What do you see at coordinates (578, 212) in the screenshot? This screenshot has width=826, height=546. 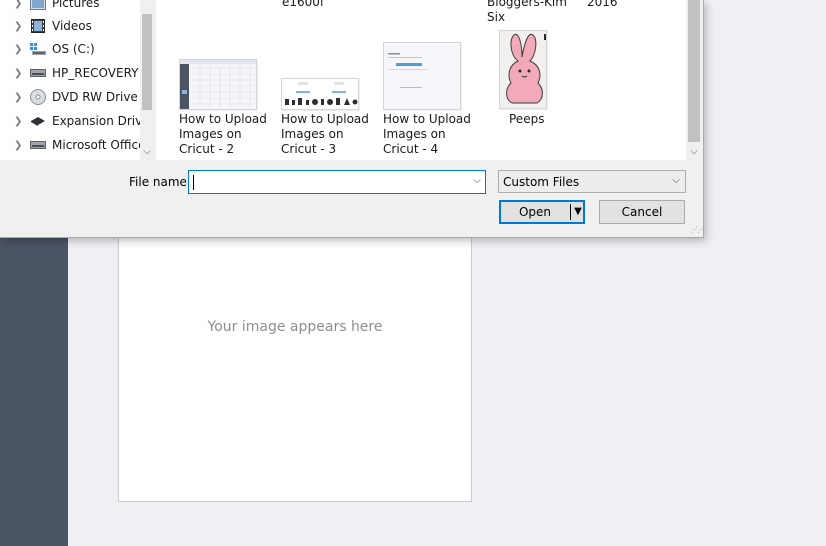 I see `caret-down-icon: ▼` at bounding box center [578, 212].